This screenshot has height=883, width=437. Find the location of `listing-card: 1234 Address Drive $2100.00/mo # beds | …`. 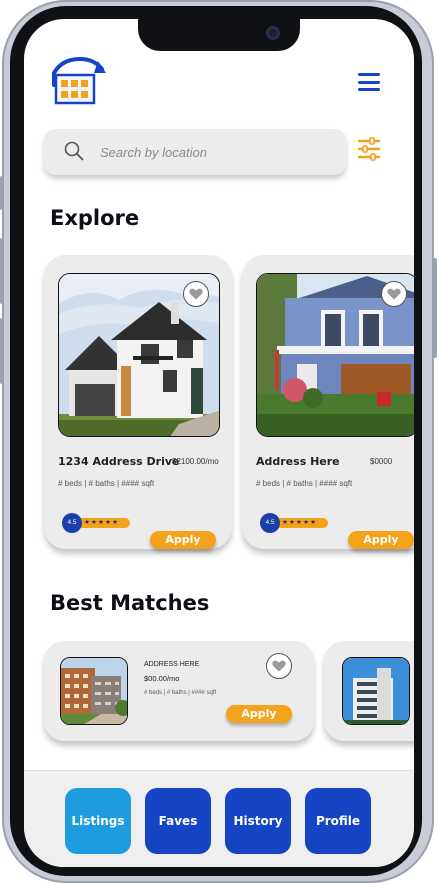

listing-card: 1234 Address Drive $2100.00/mo # beds | … is located at coordinates (138, 402).